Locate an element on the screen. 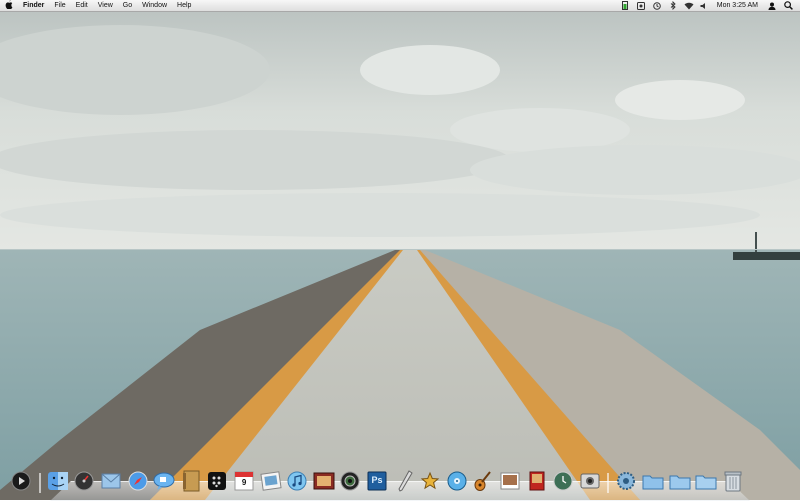 This screenshot has height=501, width=800. battery-icon is located at coordinates (625, 5).